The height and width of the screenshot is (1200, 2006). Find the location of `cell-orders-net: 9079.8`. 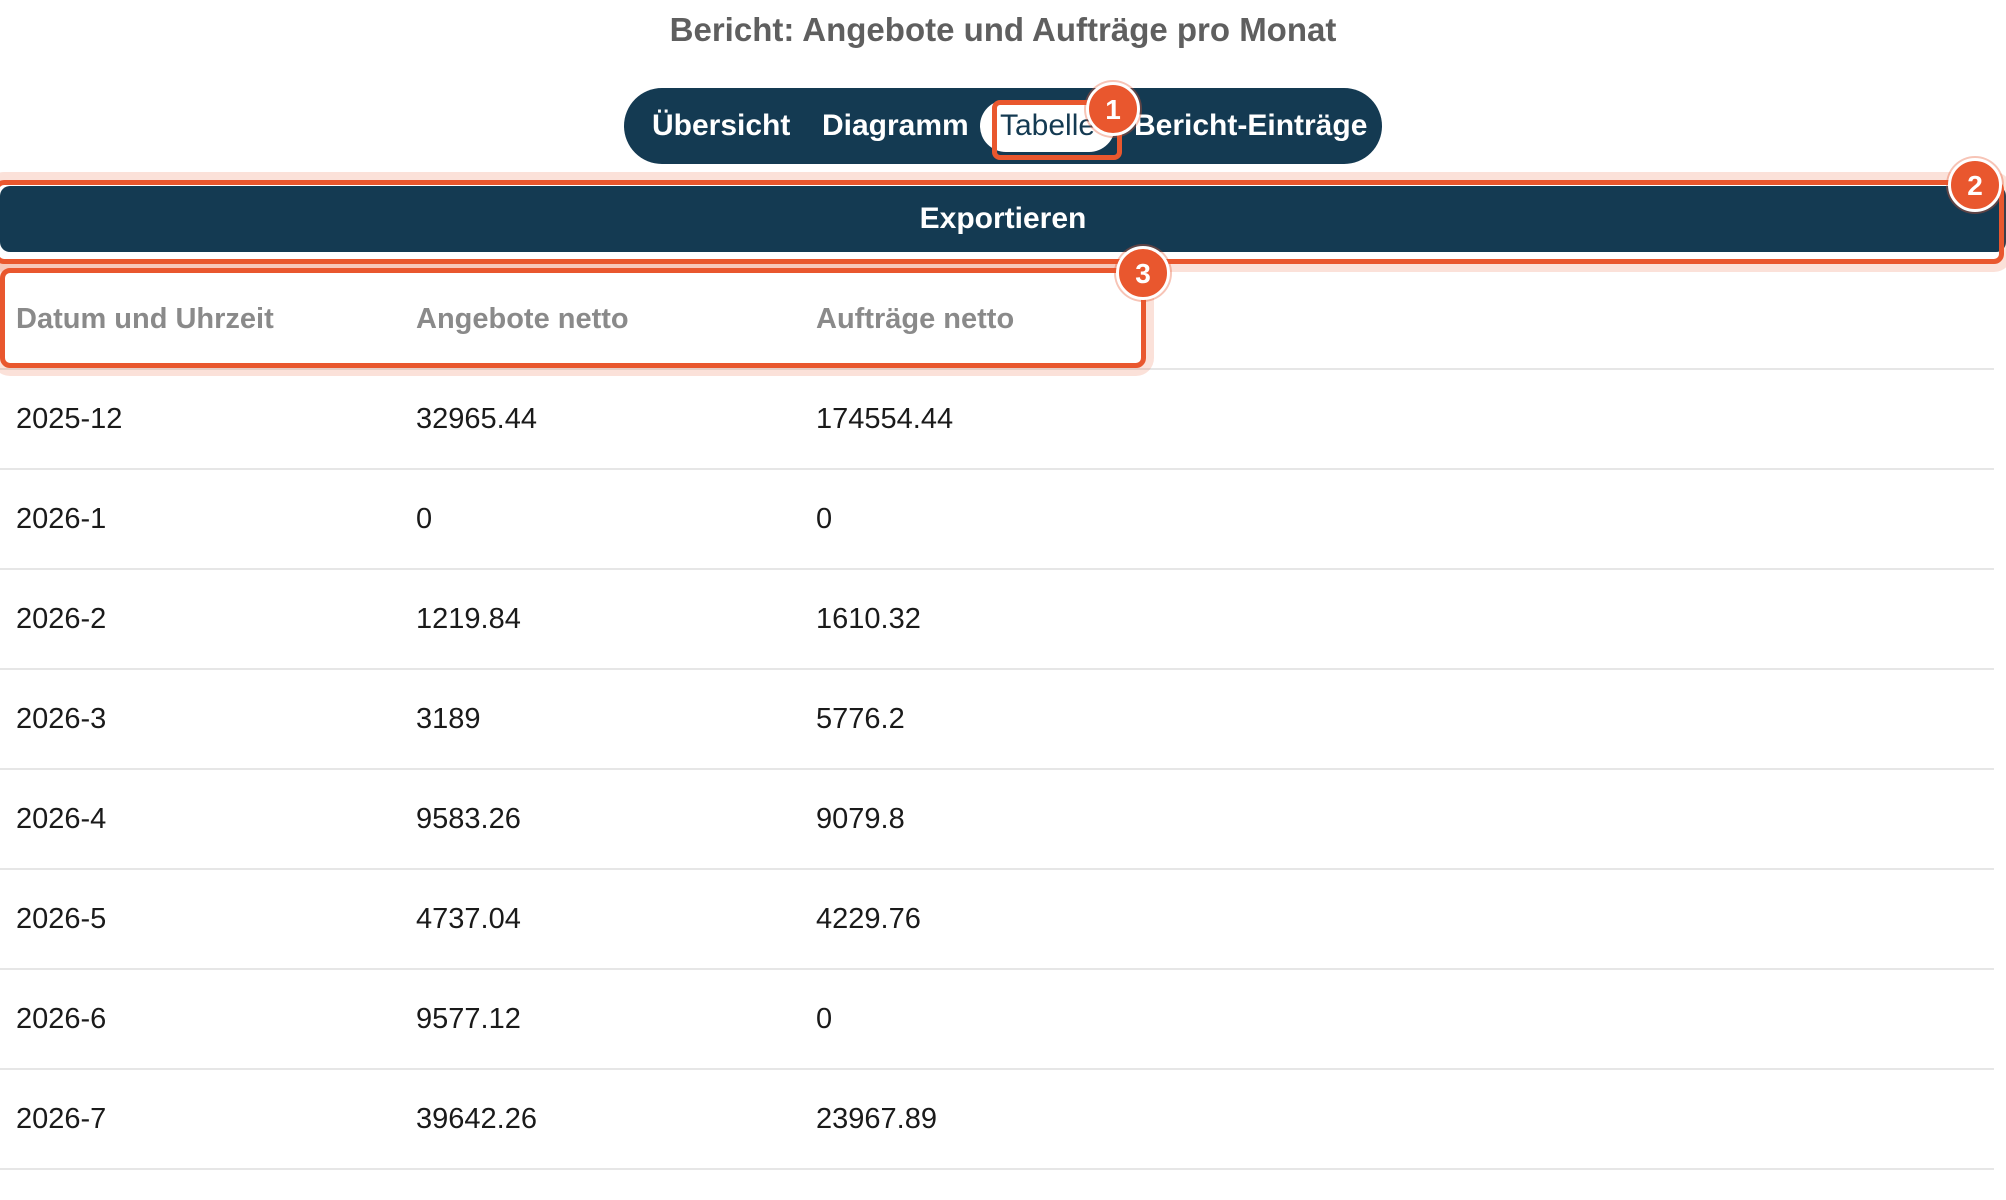

cell-orders-net: 9079.8 is located at coordinates (1397, 819).